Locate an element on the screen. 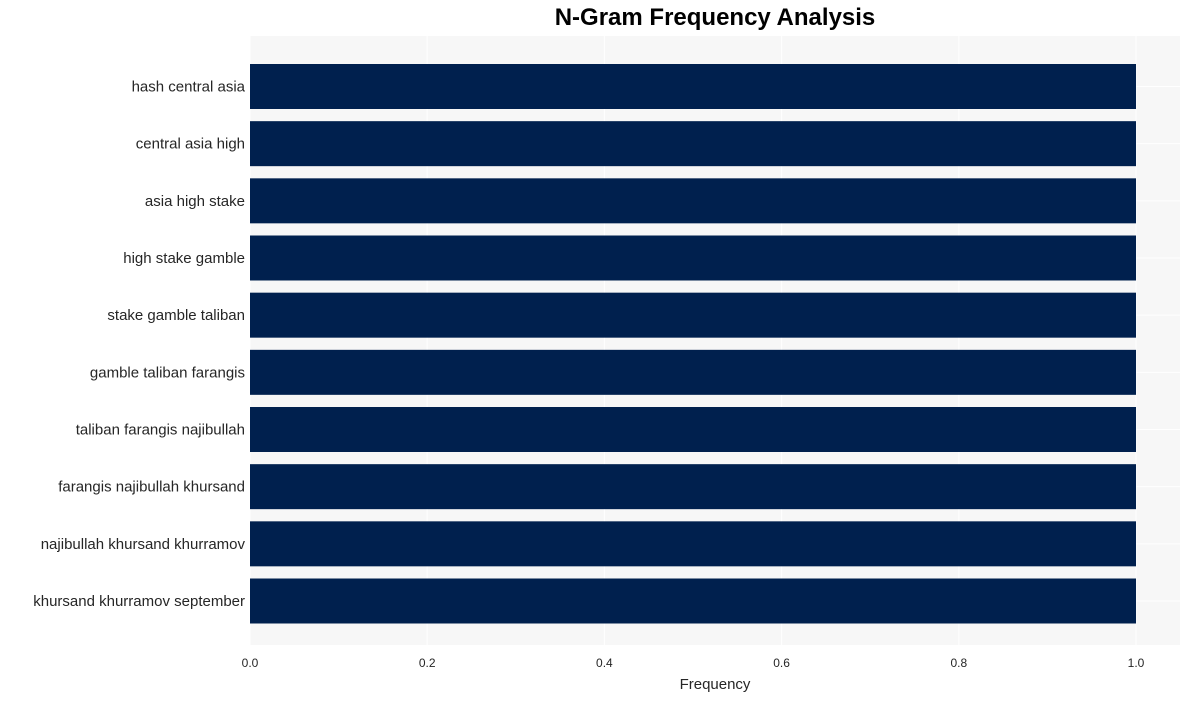 The height and width of the screenshot is (701, 1190). y-tick-label: taliban farangis najibullah is located at coordinates (160, 430).